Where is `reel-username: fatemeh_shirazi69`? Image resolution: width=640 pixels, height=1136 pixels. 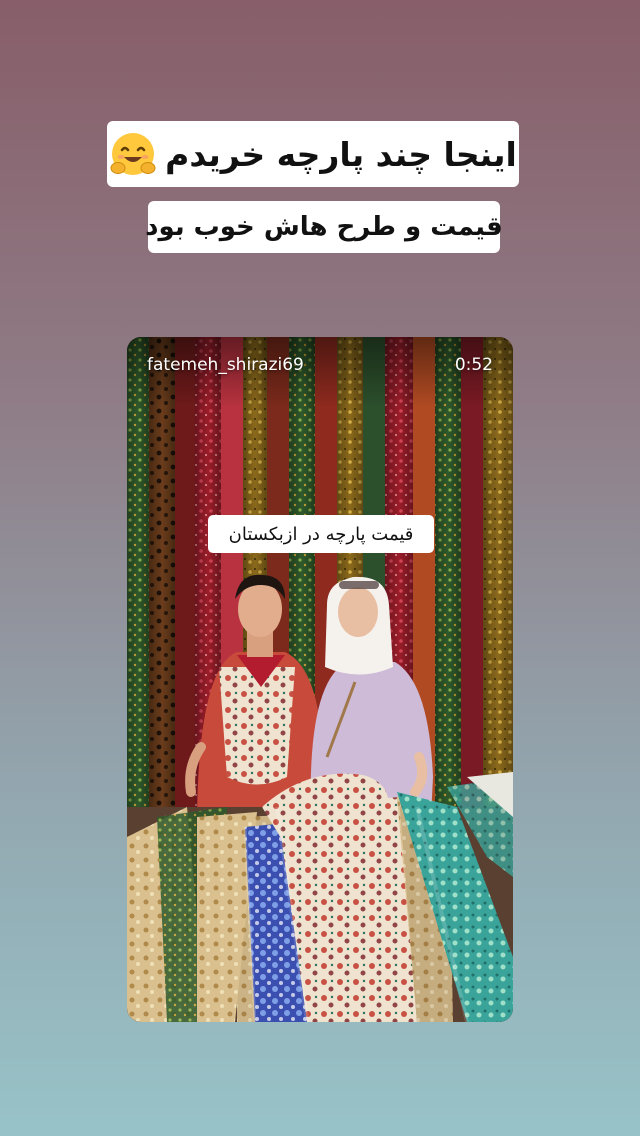
reel-username: fatemeh_shirazi69 is located at coordinates (225, 365).